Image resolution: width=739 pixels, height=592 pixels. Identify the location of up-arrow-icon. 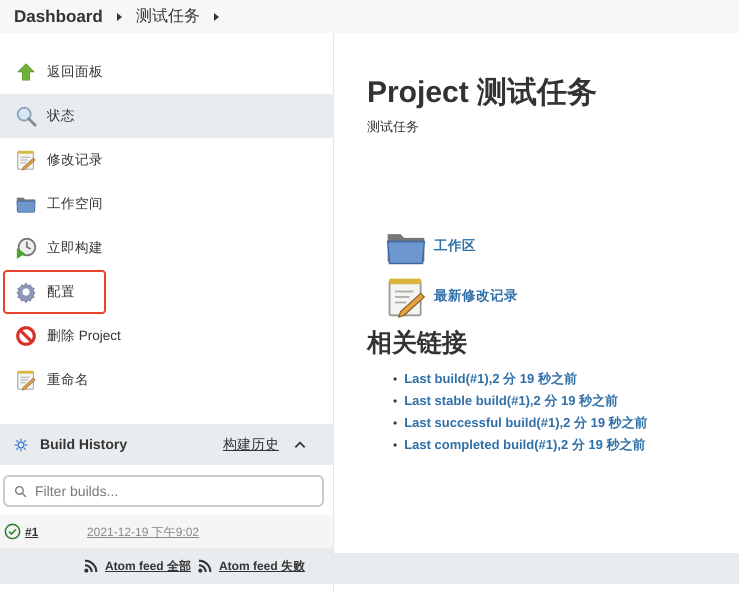
(26, 72).